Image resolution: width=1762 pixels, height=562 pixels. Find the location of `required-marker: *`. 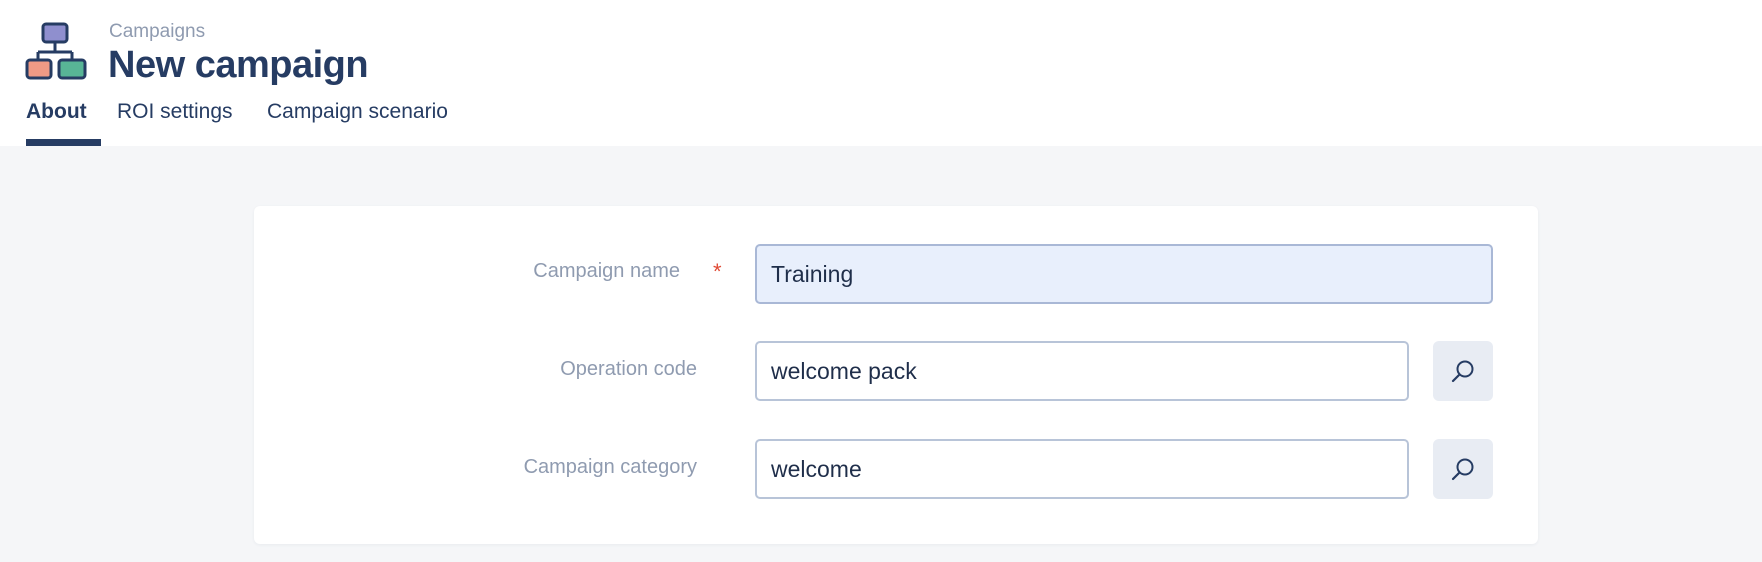

required-marker: * is located at coordinates (717, 271).